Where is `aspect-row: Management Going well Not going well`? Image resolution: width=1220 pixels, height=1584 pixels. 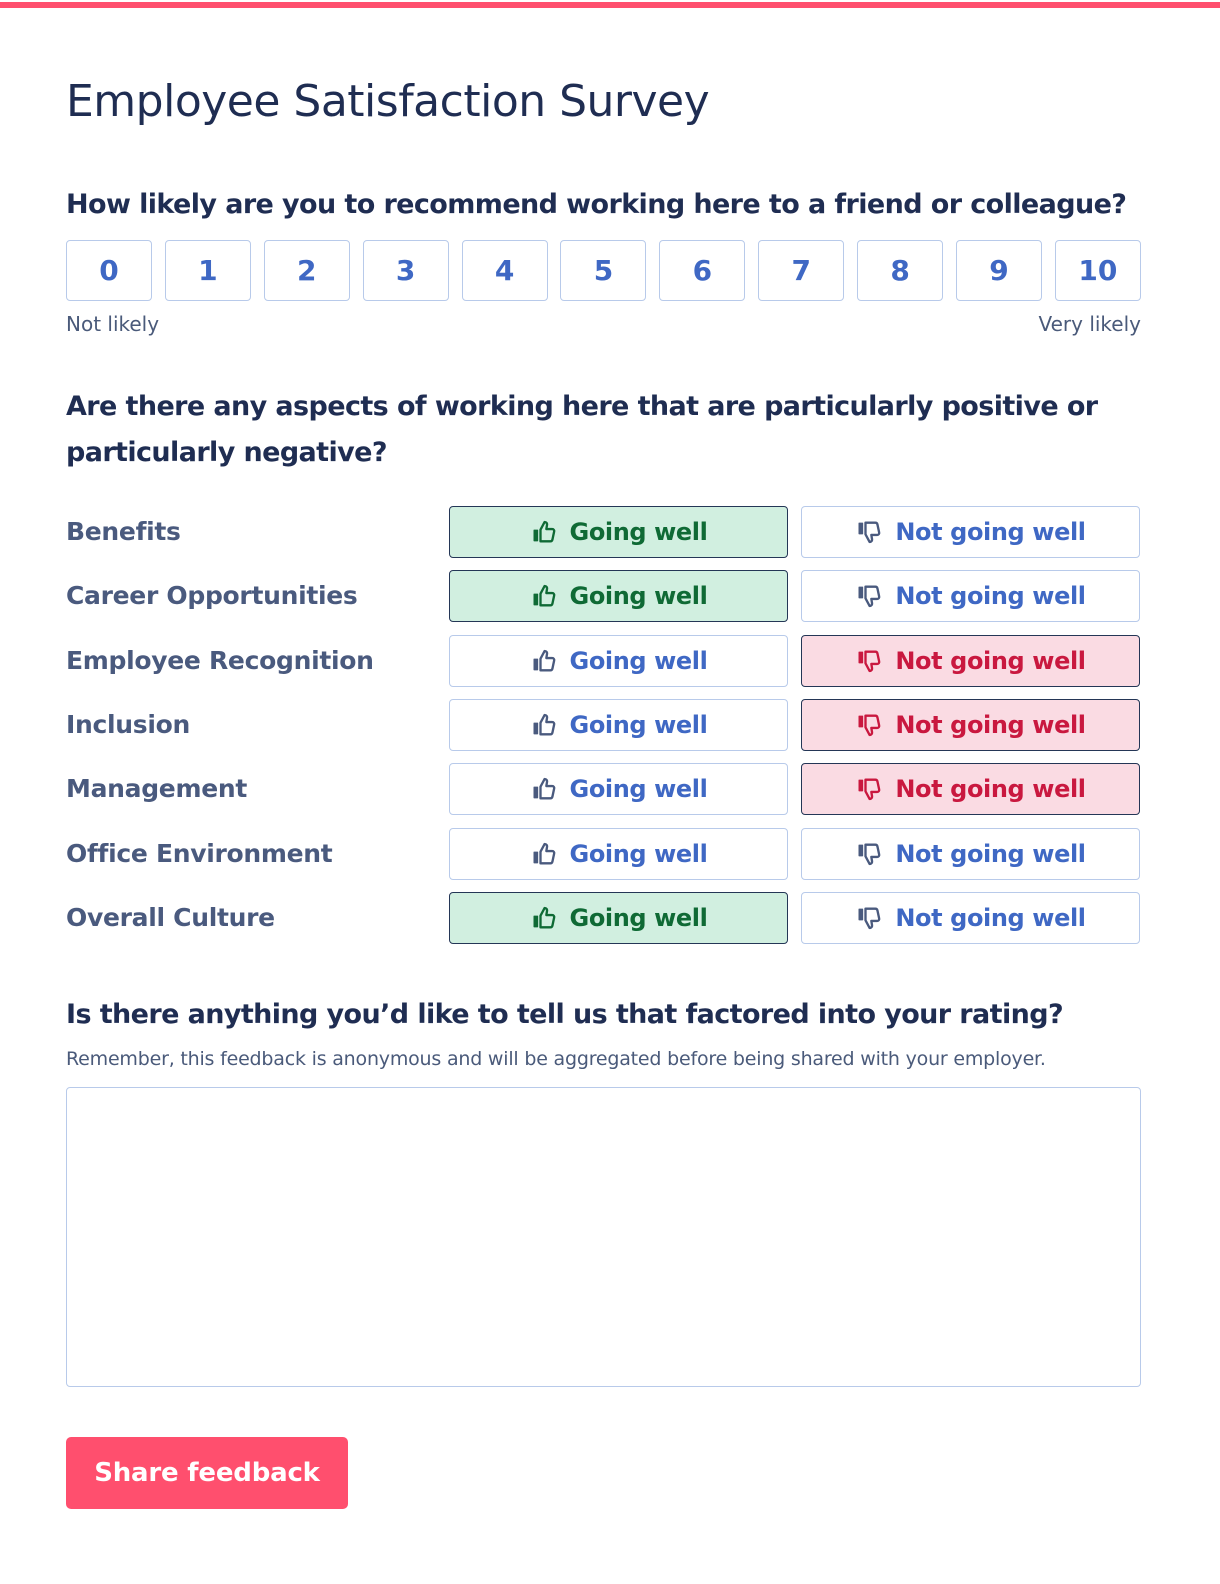
aspect-row: Management Going well Not going well is located at coordinates (603, 789).